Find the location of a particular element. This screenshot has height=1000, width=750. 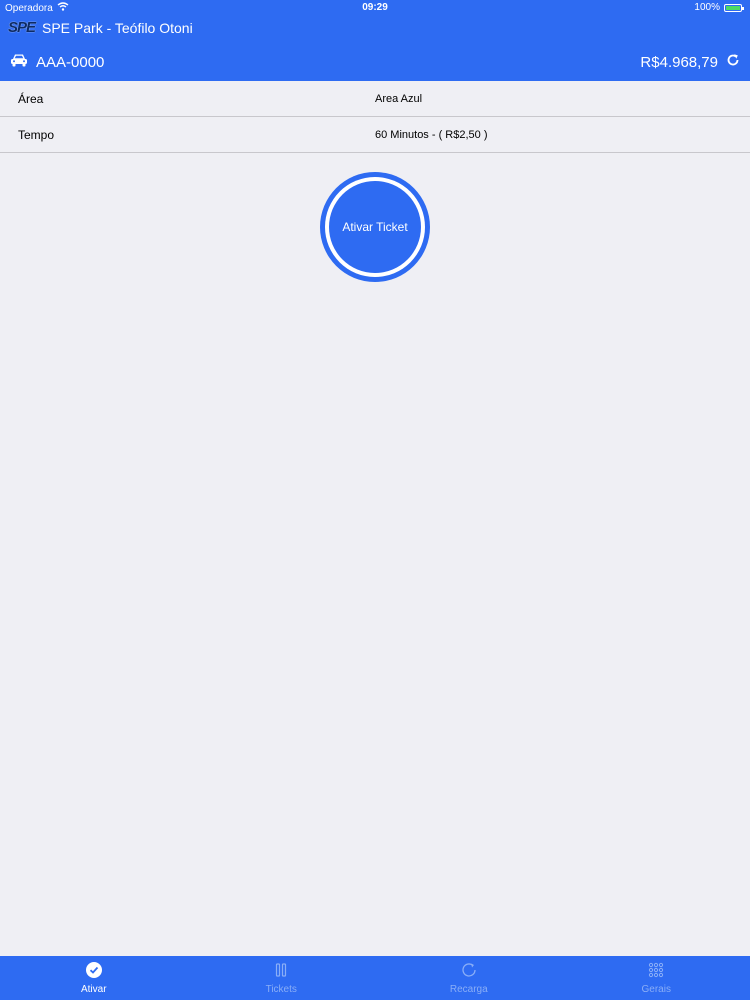

status-right: 100% is located at coordinates (719, 7).